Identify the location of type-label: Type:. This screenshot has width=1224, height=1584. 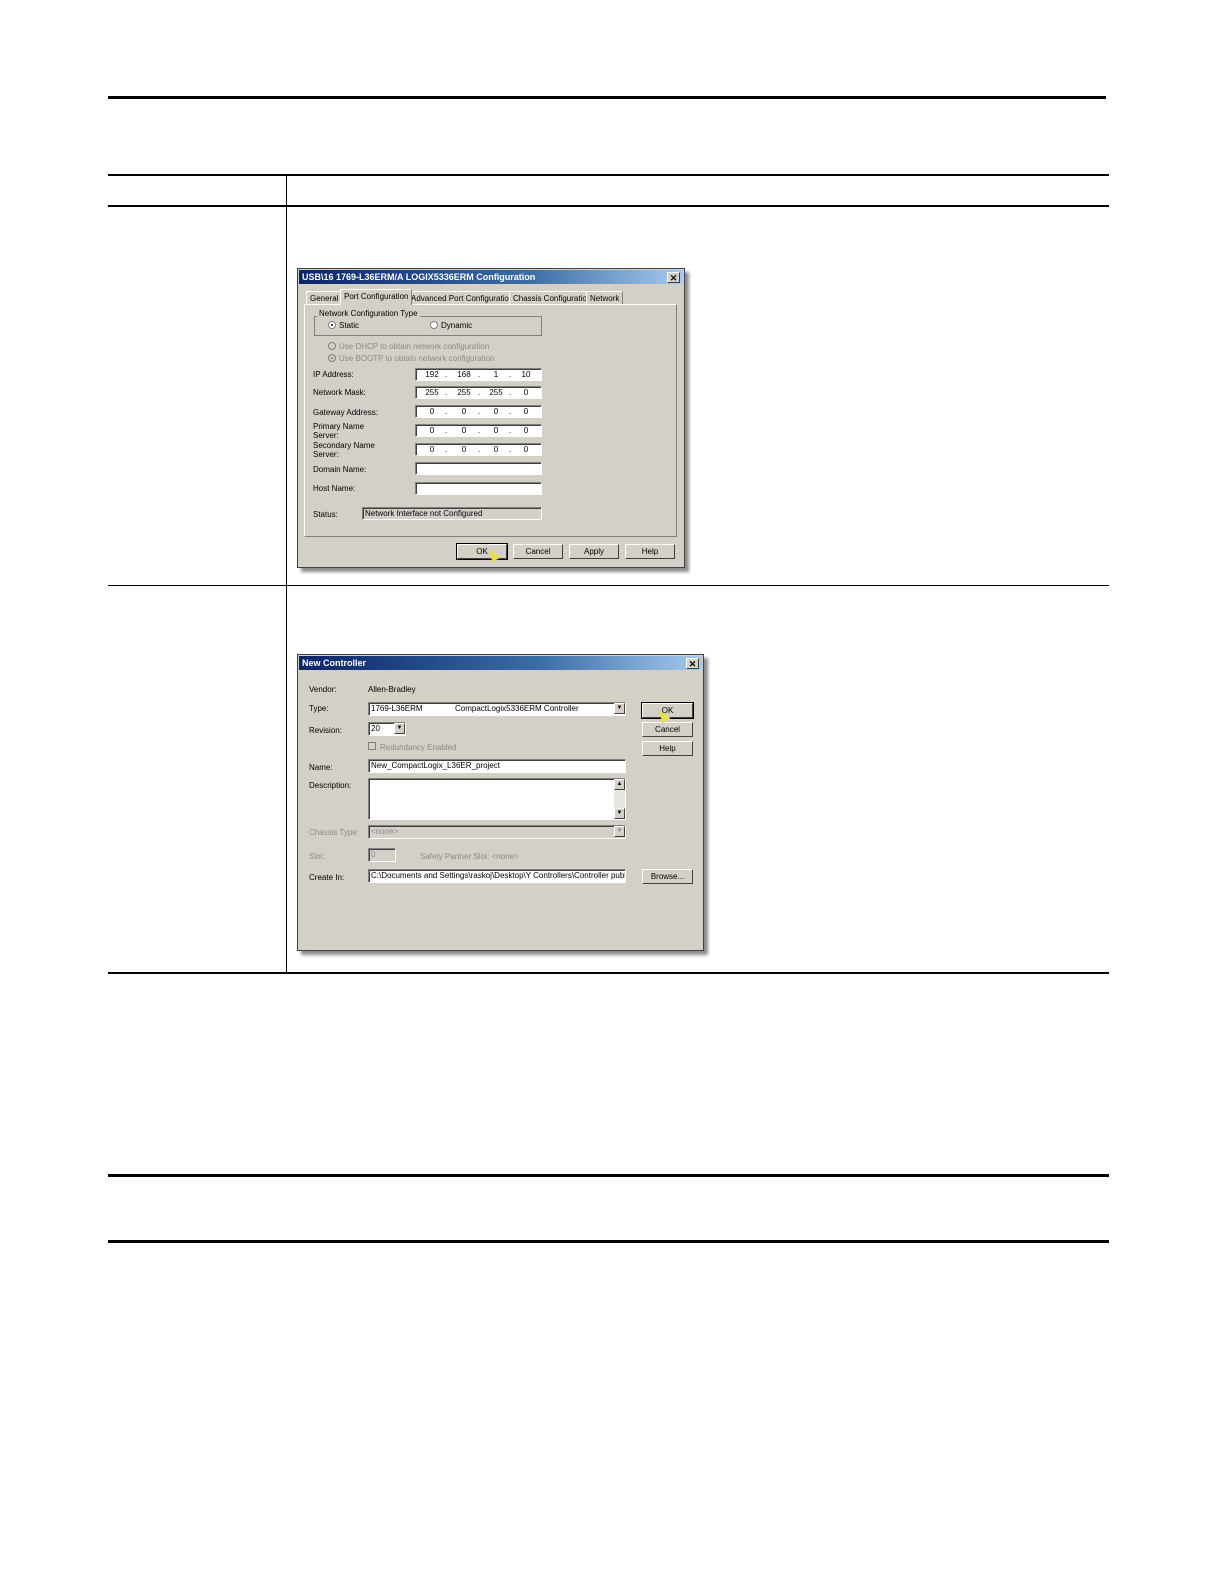
(319, 708).